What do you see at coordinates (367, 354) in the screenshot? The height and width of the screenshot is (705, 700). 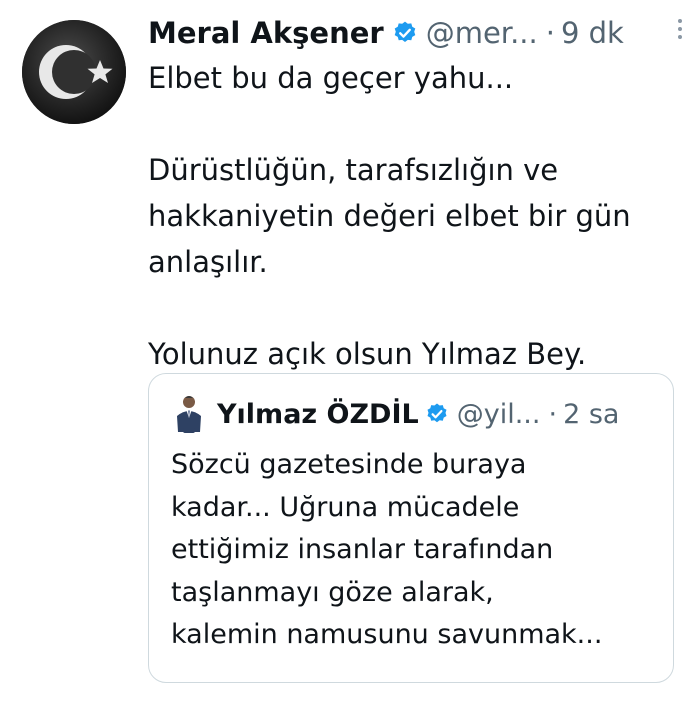 I see `tweet-paragraph: Yolunuz açık olsun Yılmaz Bey.` at bounding box center [367, 354].